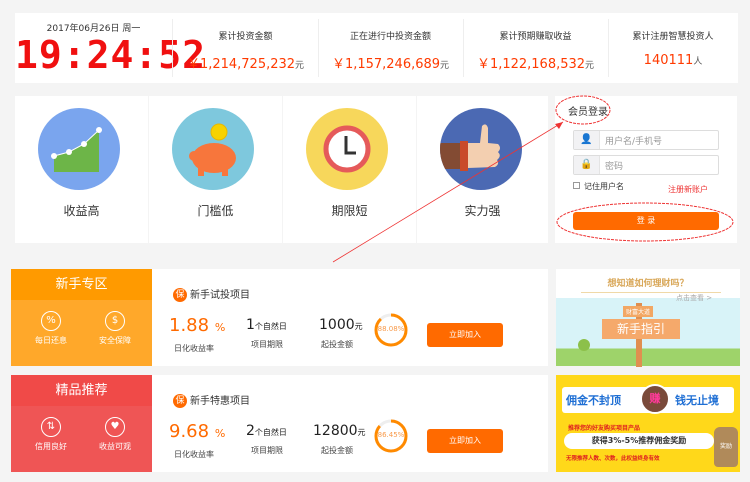 The width and height of the screenshot is (750, 482). Describe the element at coordinates (79, 149) in the screenshot. I see `chart-growth-icon` at that location.